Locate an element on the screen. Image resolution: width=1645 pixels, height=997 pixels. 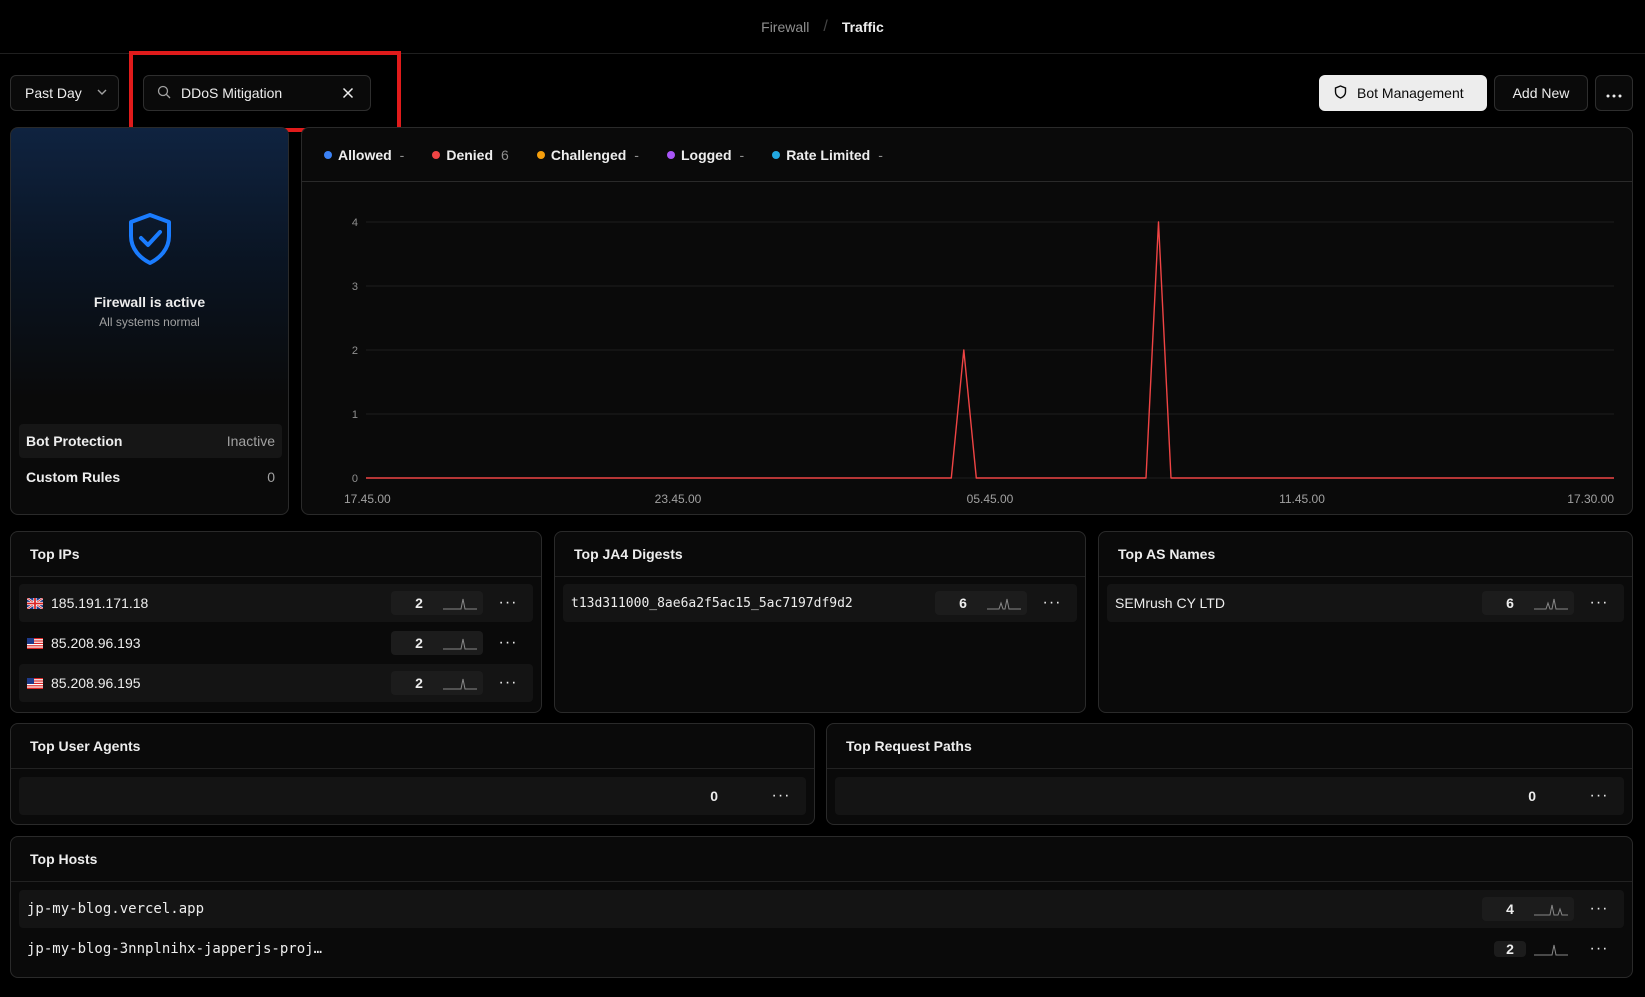
ip-address: 85.208.96.193 is located at coordinates (96, 643).